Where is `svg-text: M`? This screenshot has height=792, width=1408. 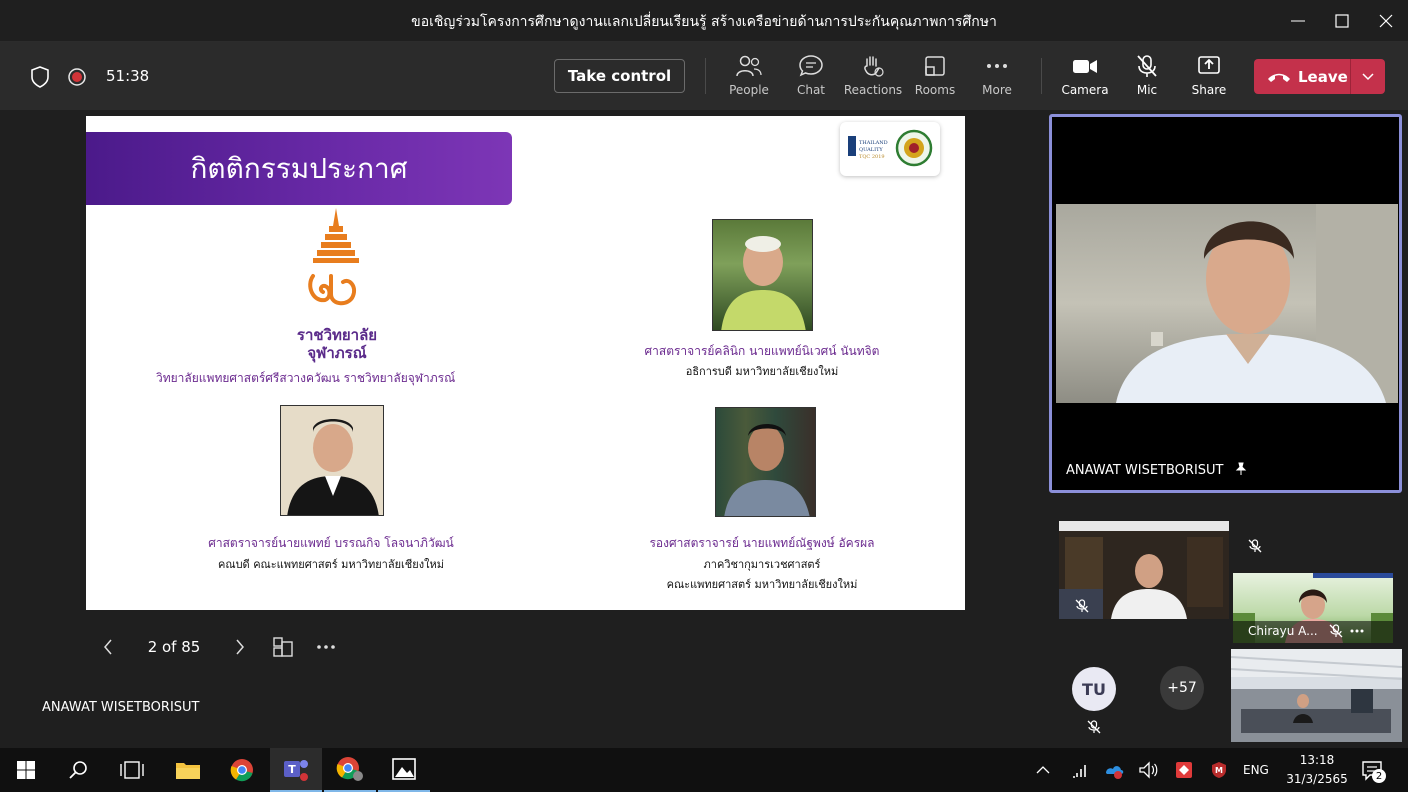 svg-text: M is located at coordinates (1219, 770).